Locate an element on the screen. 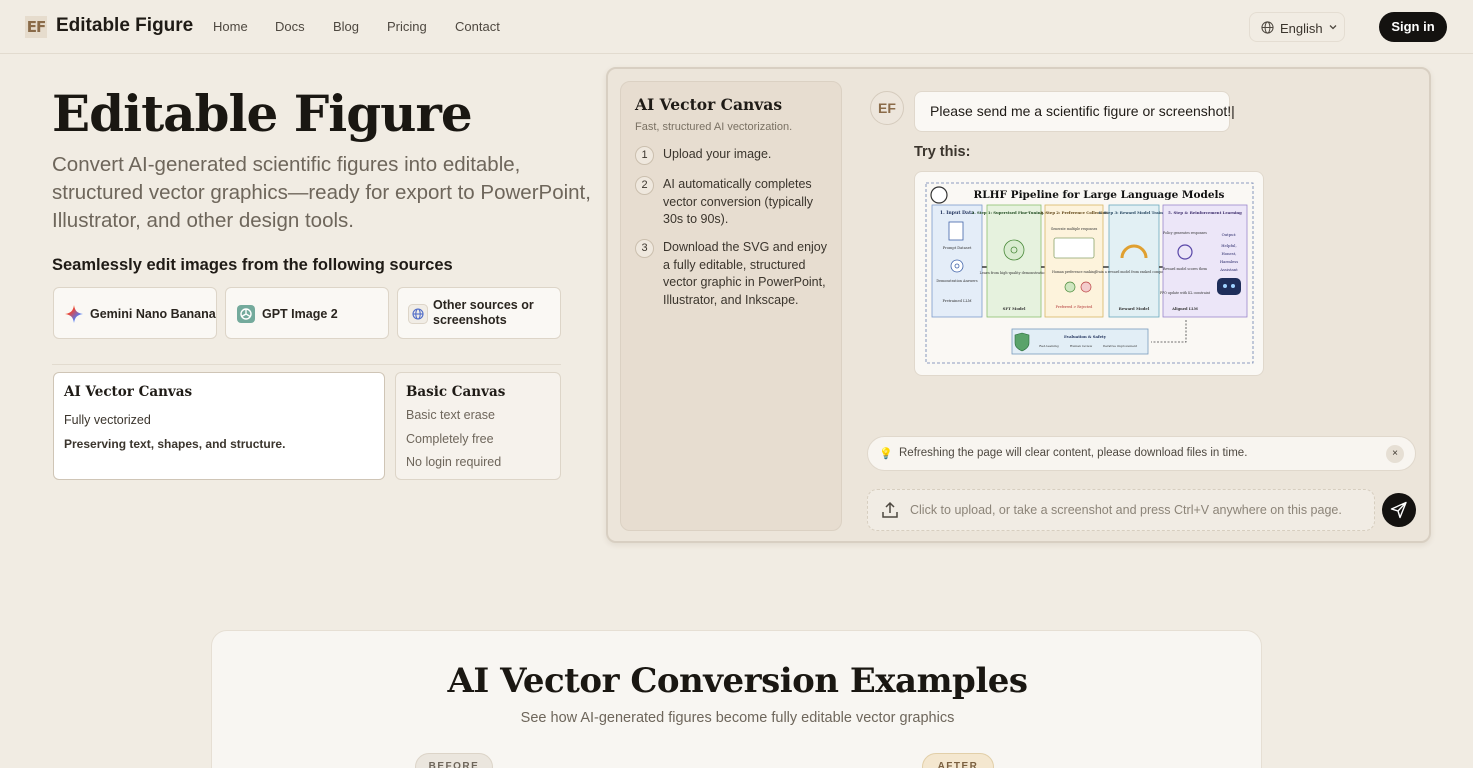 The width and height of the screenshot is (1473, 768). eval-item: Iterative improvement is located at coordinates (1120, 346).